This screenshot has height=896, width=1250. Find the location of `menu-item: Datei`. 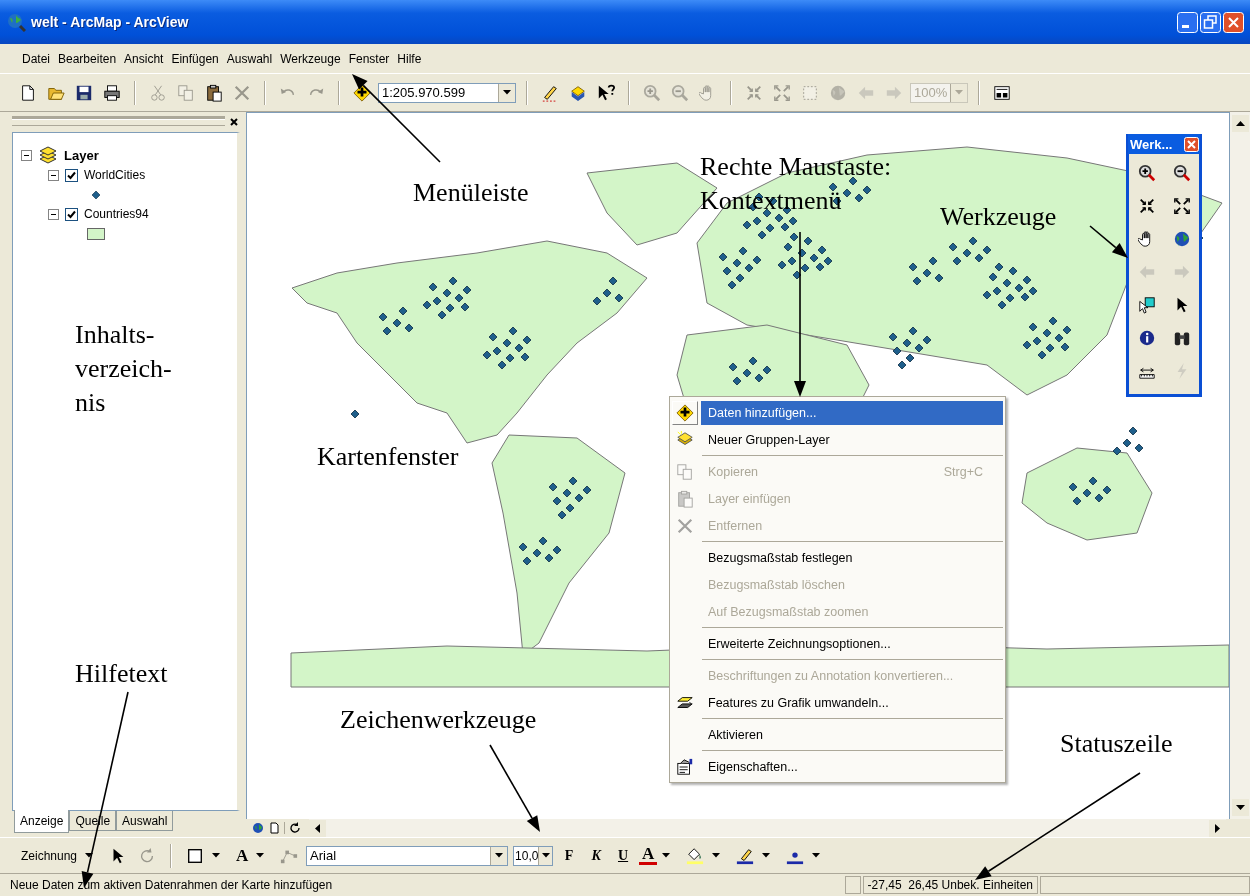

menu-item: Datei is located at coordinates (36, 58).